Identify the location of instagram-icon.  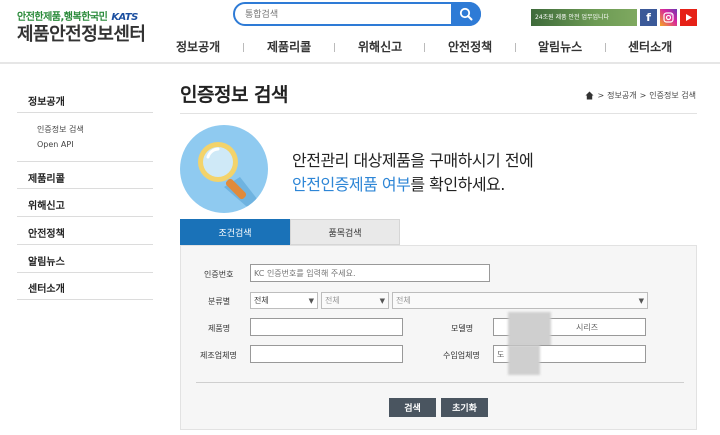
(668, 17).